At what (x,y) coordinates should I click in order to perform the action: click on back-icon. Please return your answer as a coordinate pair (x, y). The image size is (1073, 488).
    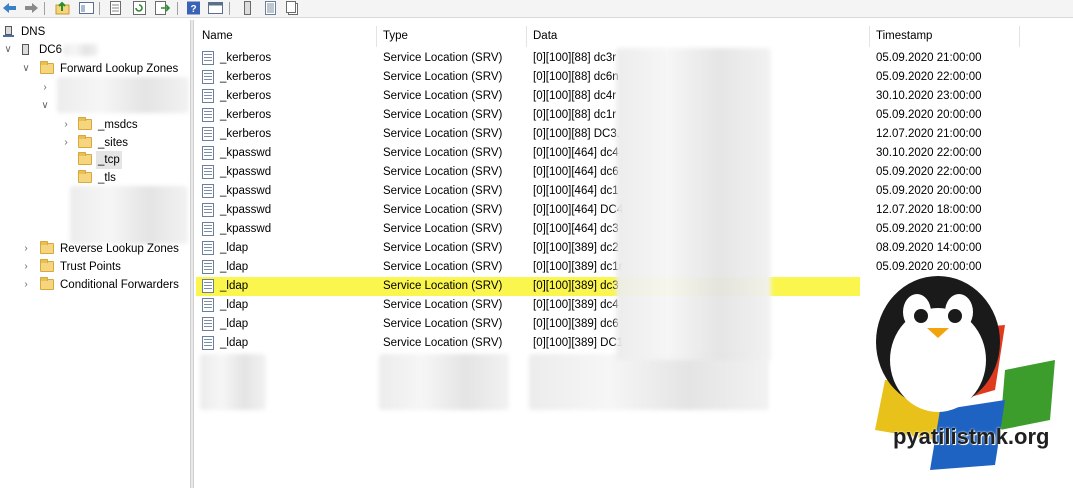
    Looking at the image, I should click on (9, 8).